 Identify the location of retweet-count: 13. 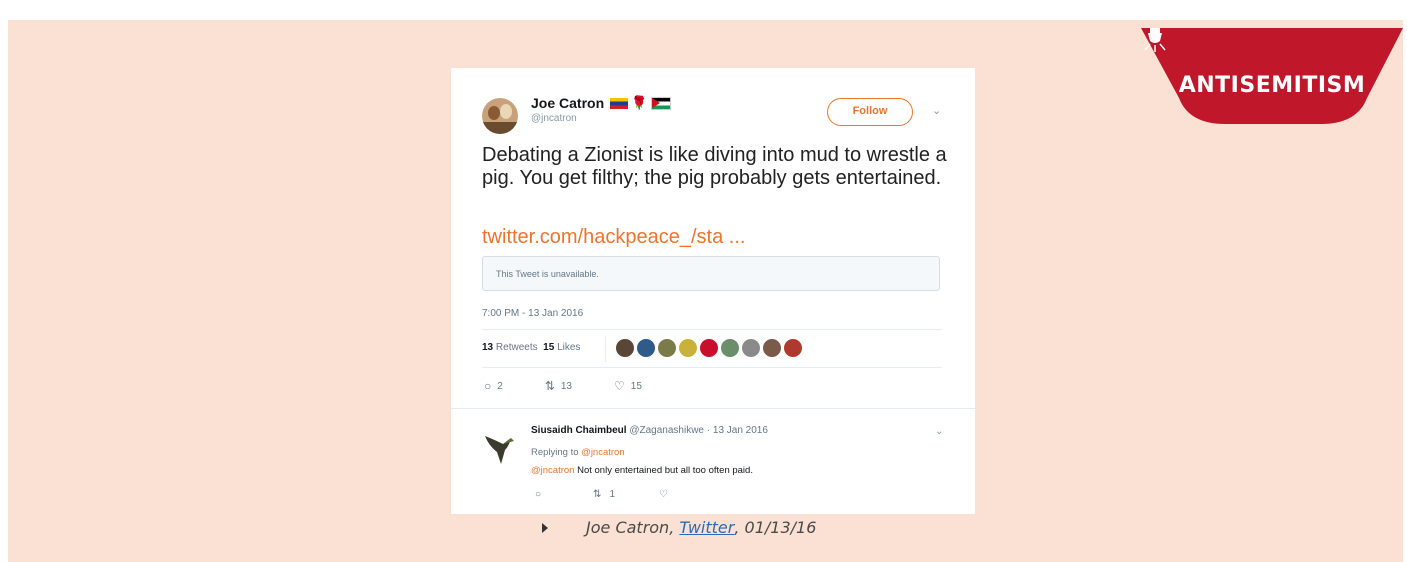
(566, 386).